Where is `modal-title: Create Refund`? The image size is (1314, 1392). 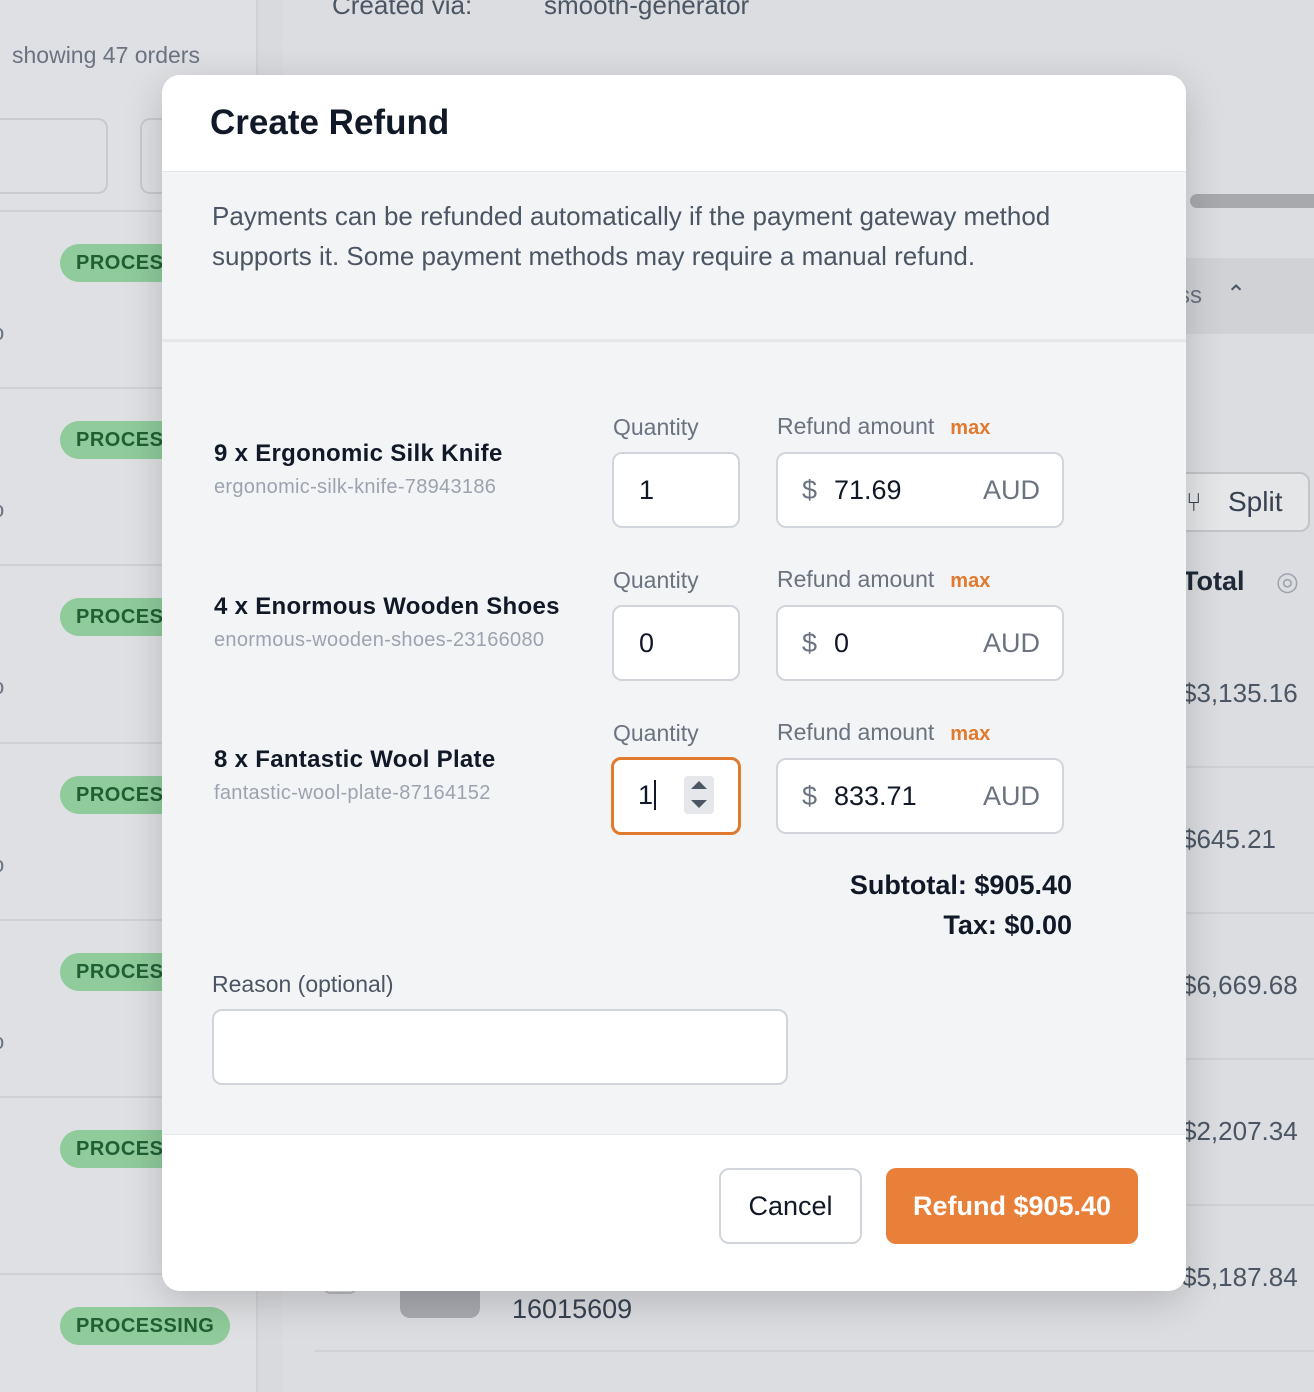
modal-title: Create Refund is located at coordinates (330, 122).